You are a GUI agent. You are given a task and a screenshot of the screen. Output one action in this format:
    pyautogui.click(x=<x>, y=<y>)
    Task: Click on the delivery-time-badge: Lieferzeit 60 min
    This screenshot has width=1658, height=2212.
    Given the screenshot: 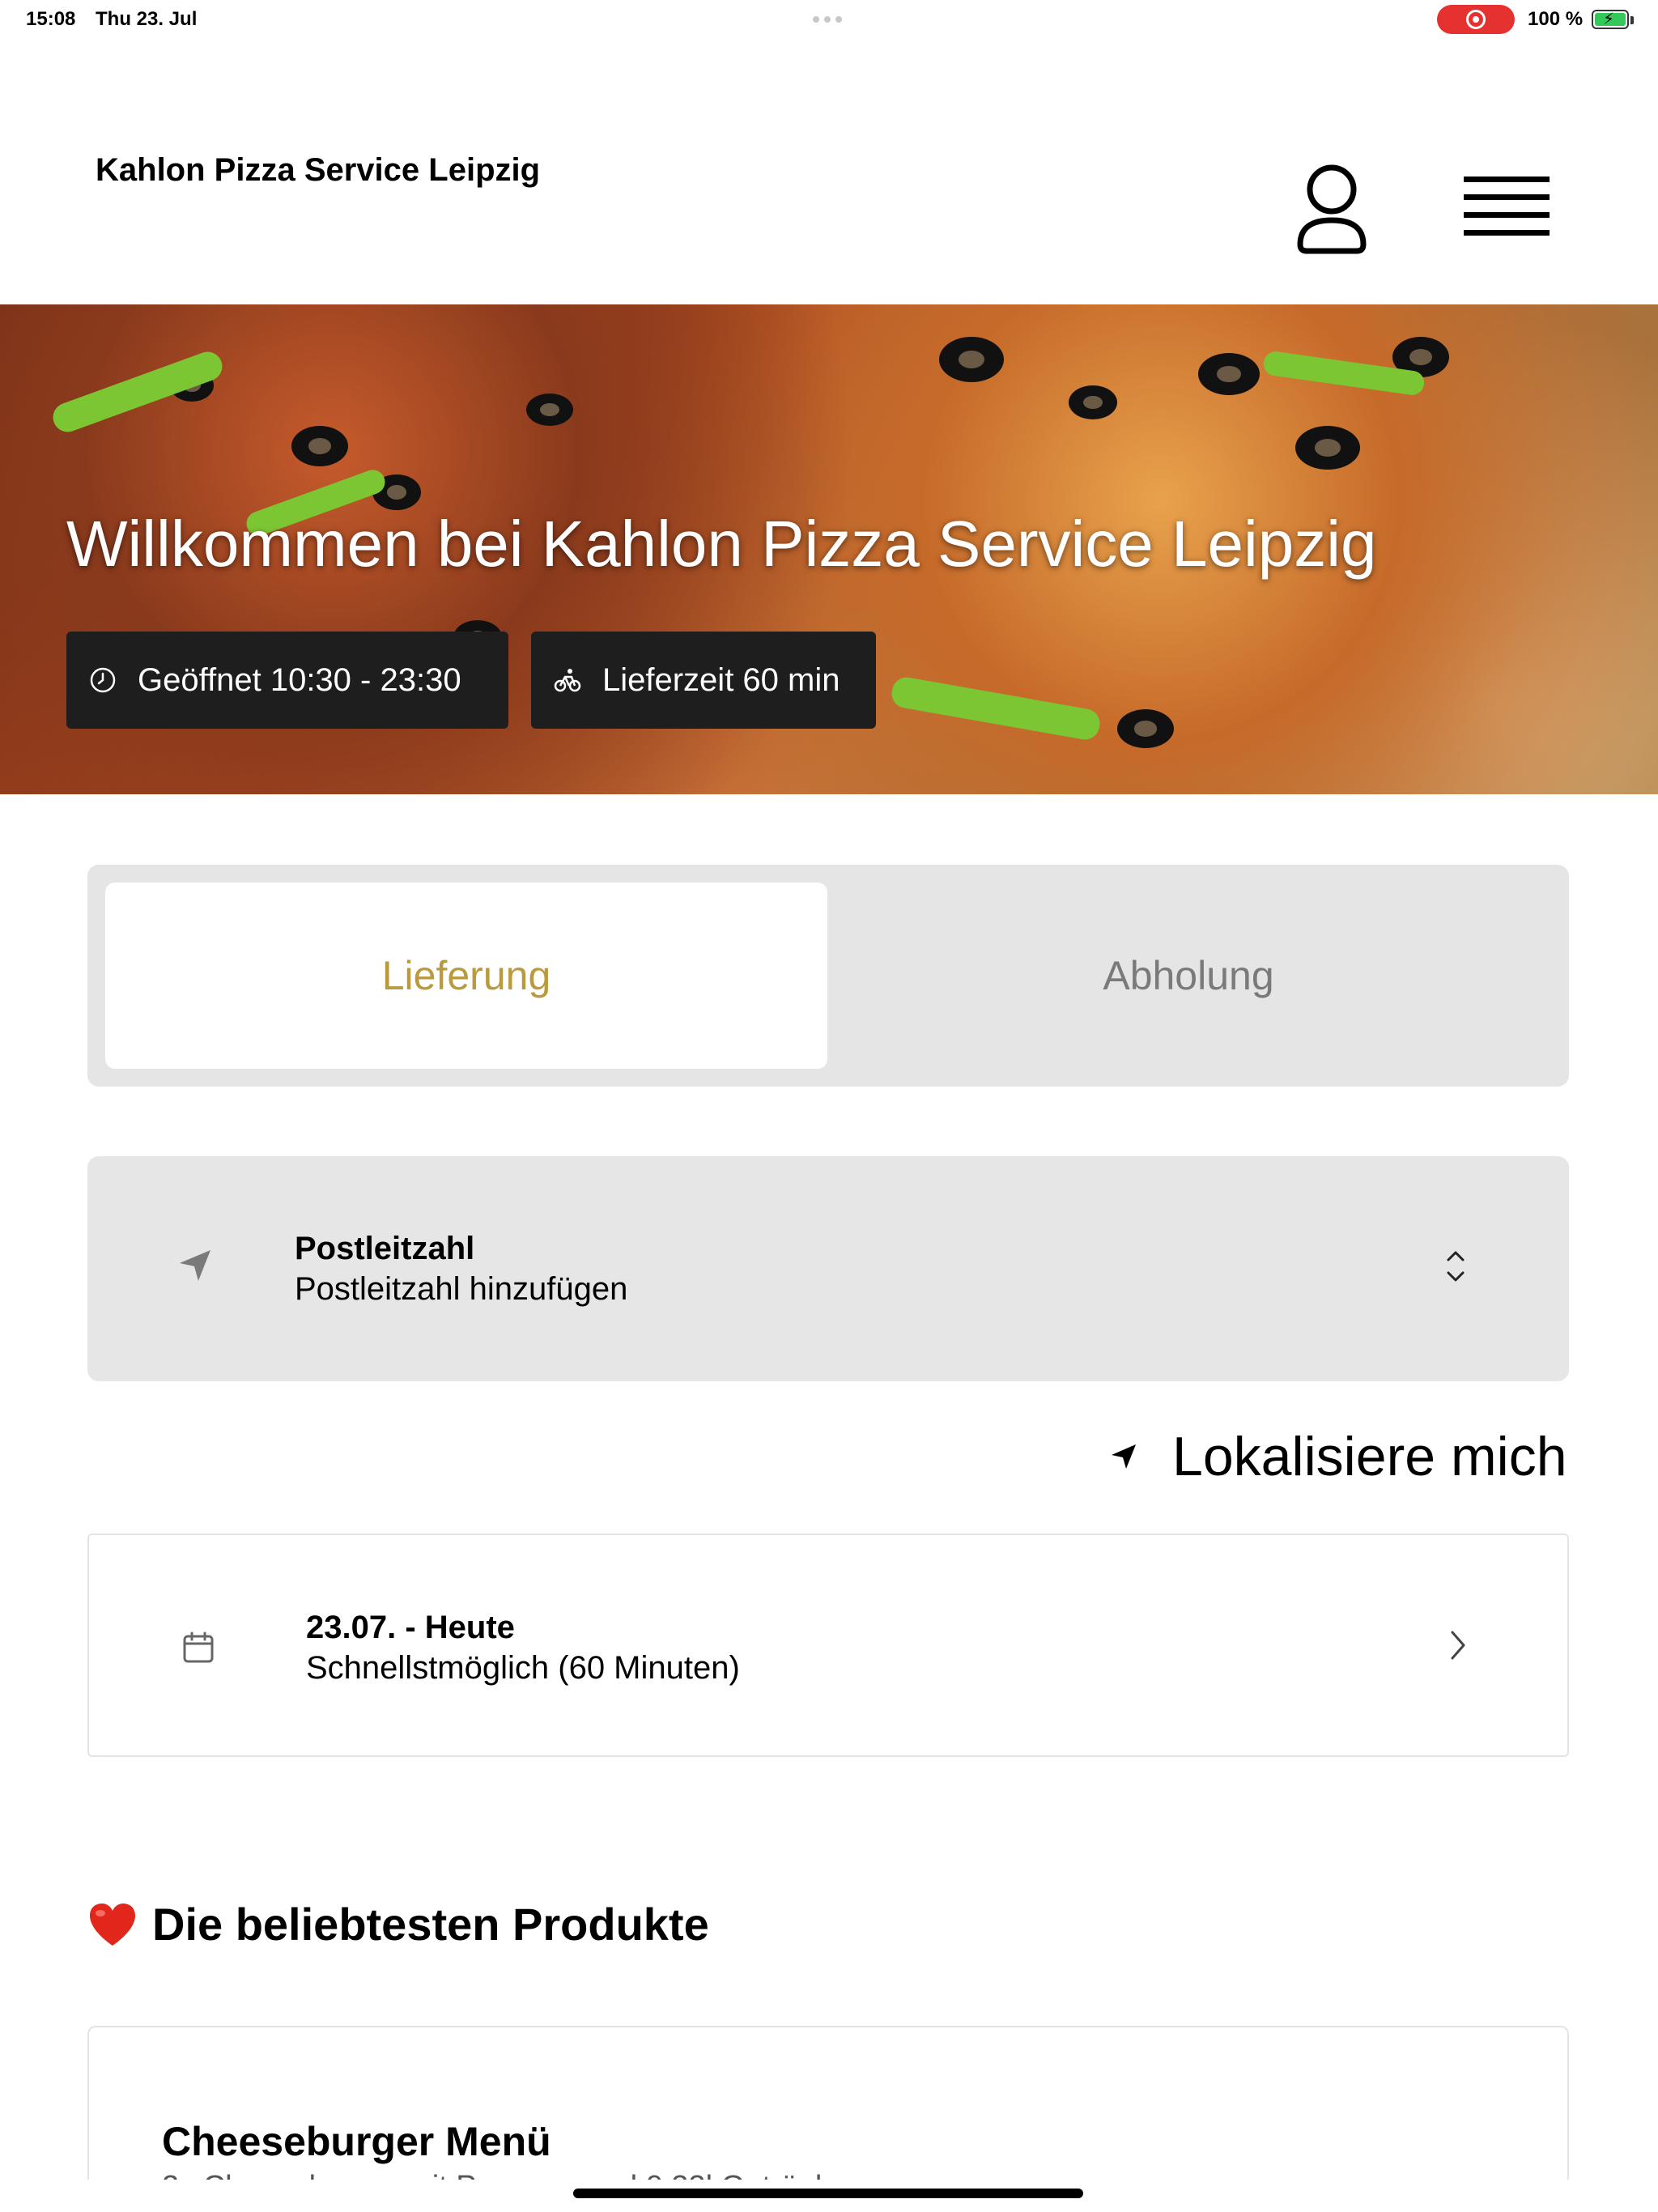 What is the action you would take?
    pyautogui.click(x=703, y=681)
    